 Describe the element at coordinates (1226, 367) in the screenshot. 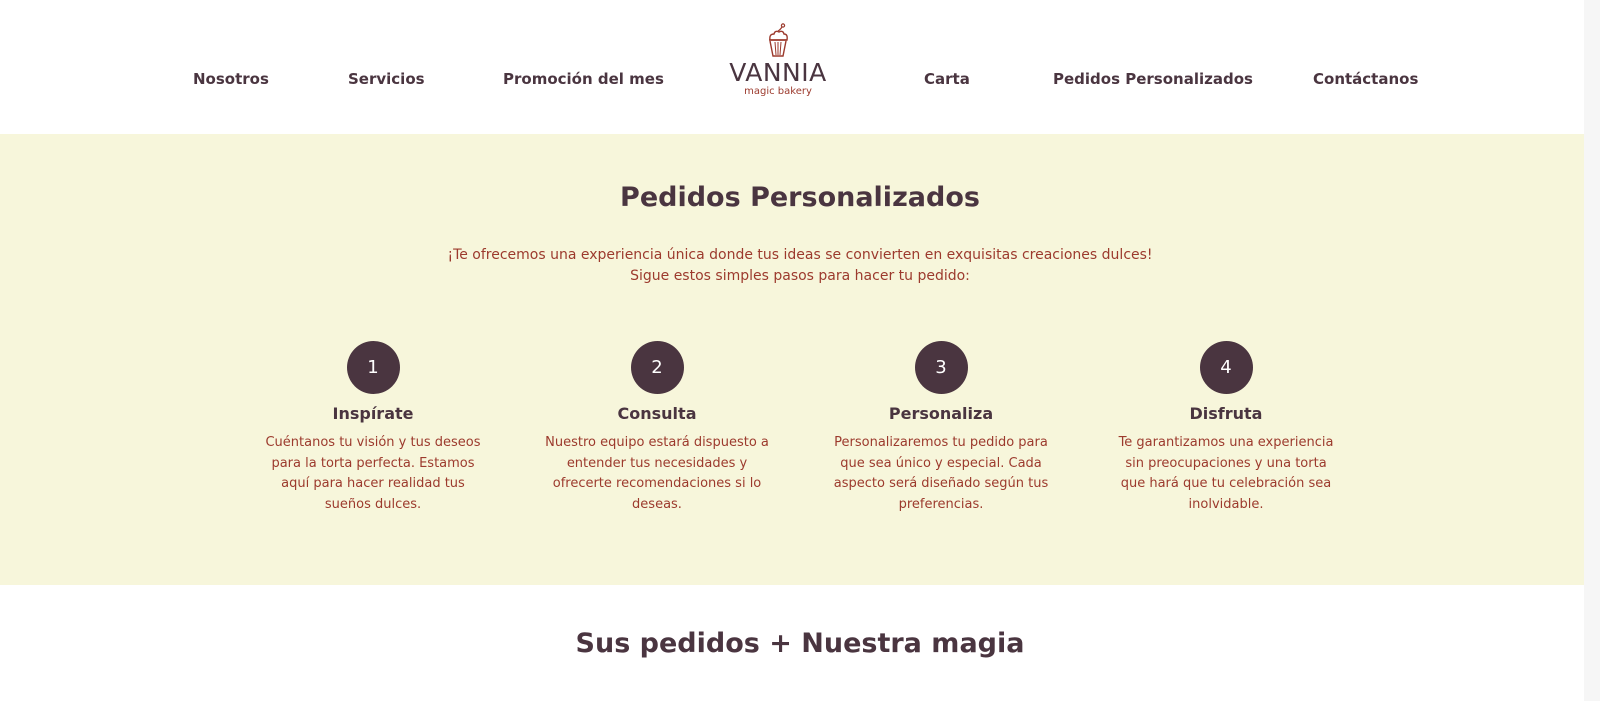

I see `step-number-badge: 4` at that location.